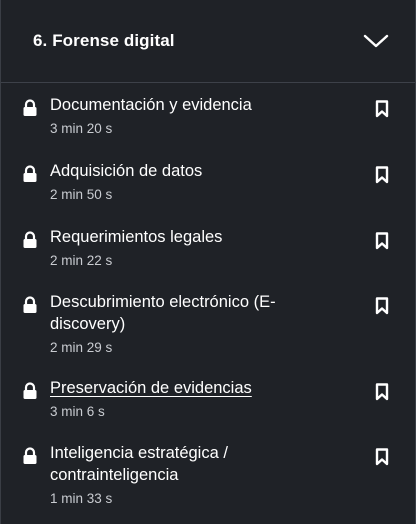 This screenshot has height=524, width=416. Describe the element at coordinates (81, 194) in the screenshot. I see `lesson-duration: 2 min 50 s` at that location.